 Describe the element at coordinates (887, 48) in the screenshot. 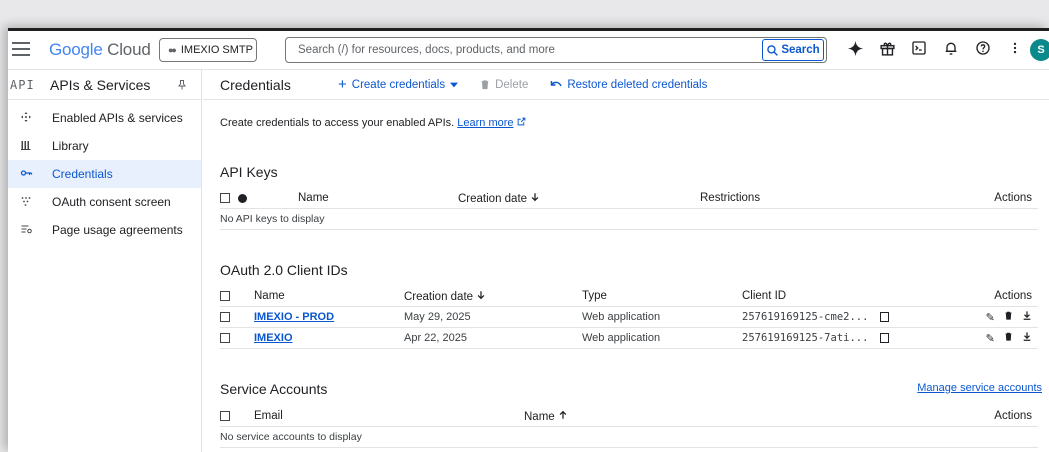

I see `gift-icon` at that location.